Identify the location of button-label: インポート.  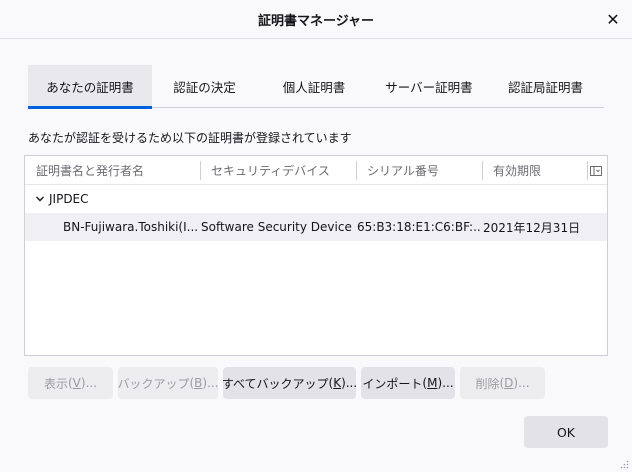
(392, 383).